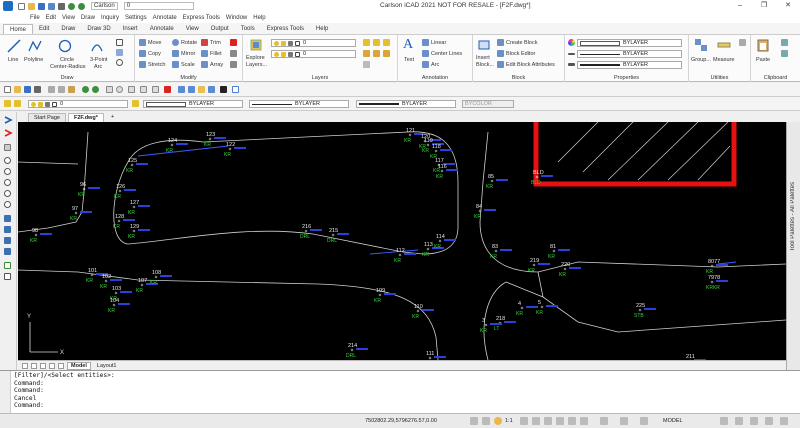  Describe the element at coordinates (67, 67) in the screenshot. I see `circle-mode: Center-Radius` at that location.